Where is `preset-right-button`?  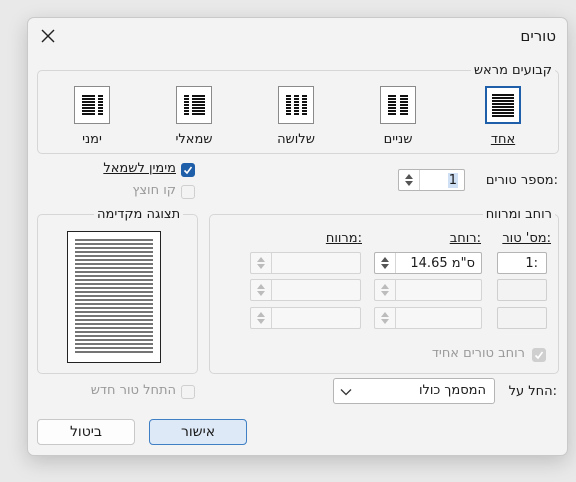 preset-right-button is located at coordinates (92, 105).